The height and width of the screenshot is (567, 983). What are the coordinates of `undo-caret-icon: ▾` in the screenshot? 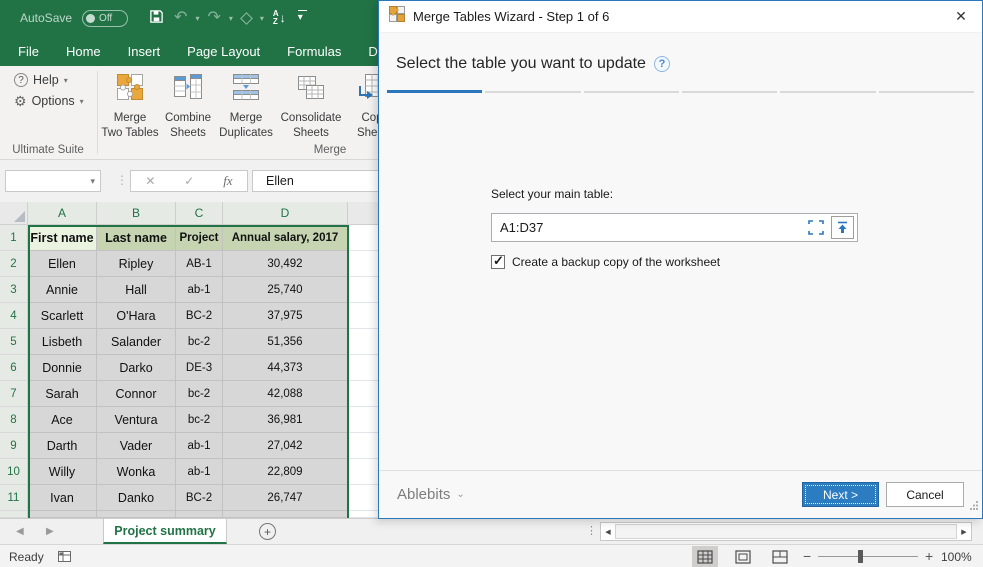 It's located at (197, 18).